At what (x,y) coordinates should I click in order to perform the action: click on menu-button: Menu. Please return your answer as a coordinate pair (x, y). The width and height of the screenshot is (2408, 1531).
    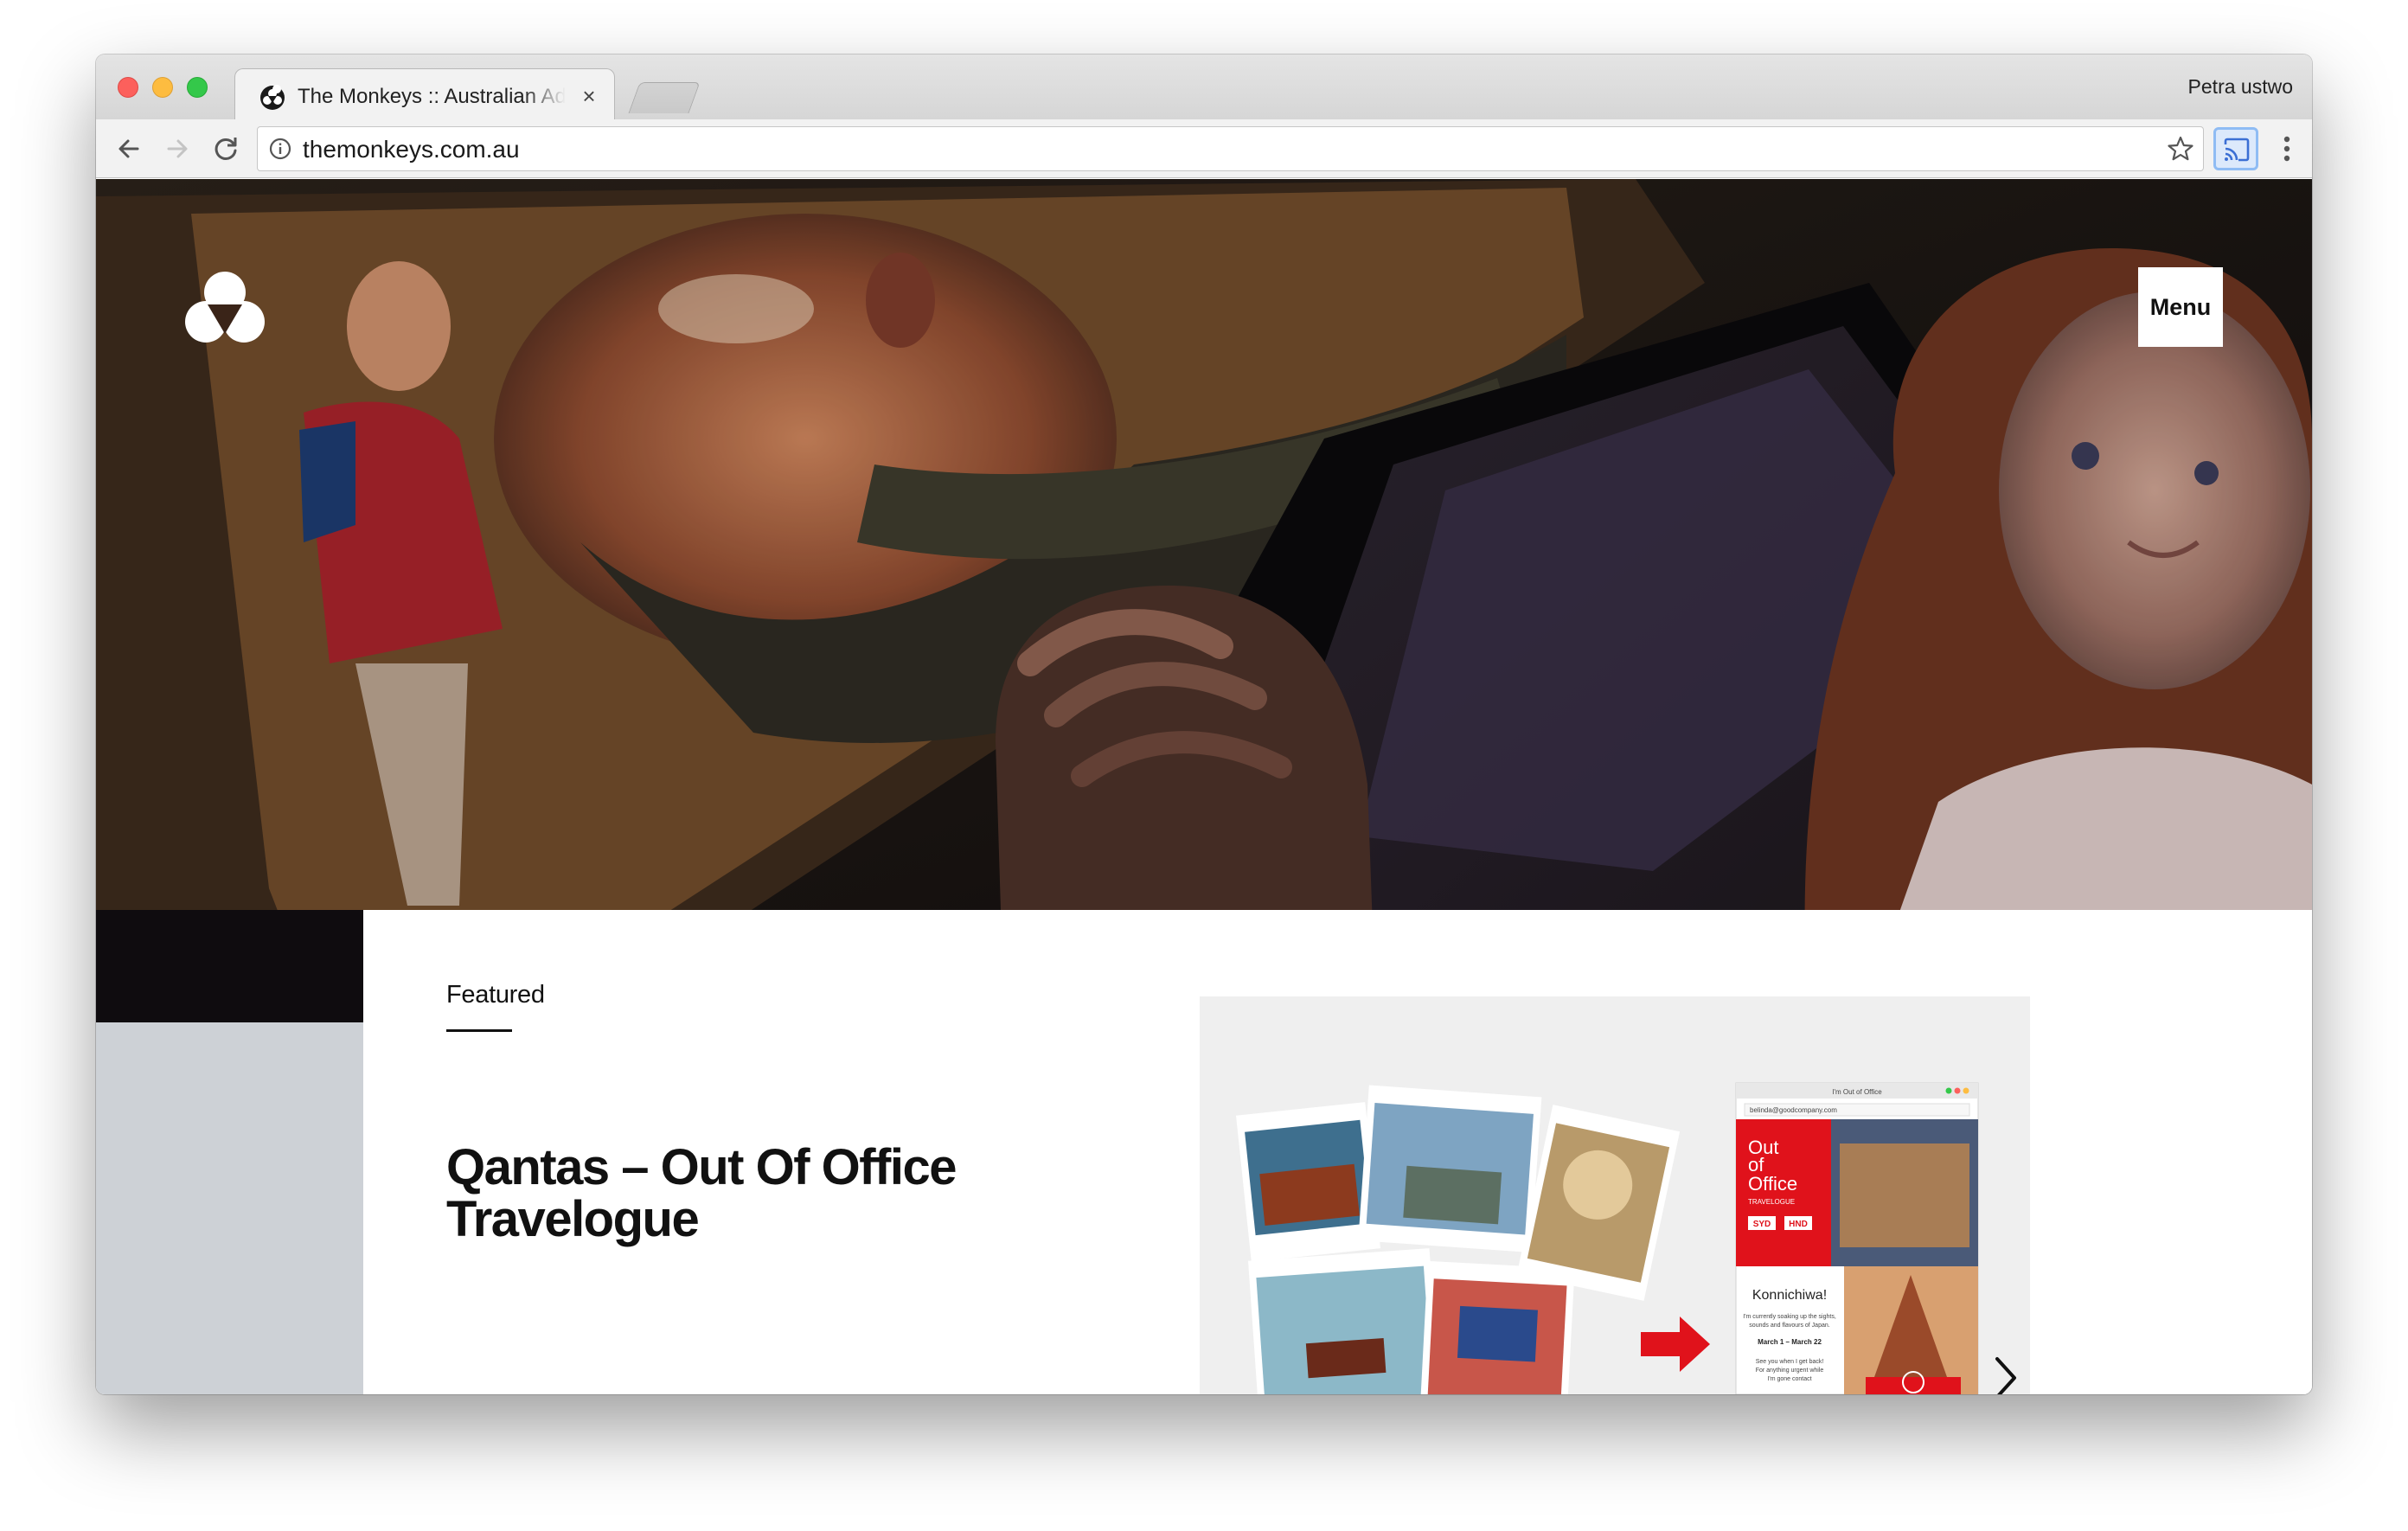
    Looking at the image, I should click on (2180, 307).